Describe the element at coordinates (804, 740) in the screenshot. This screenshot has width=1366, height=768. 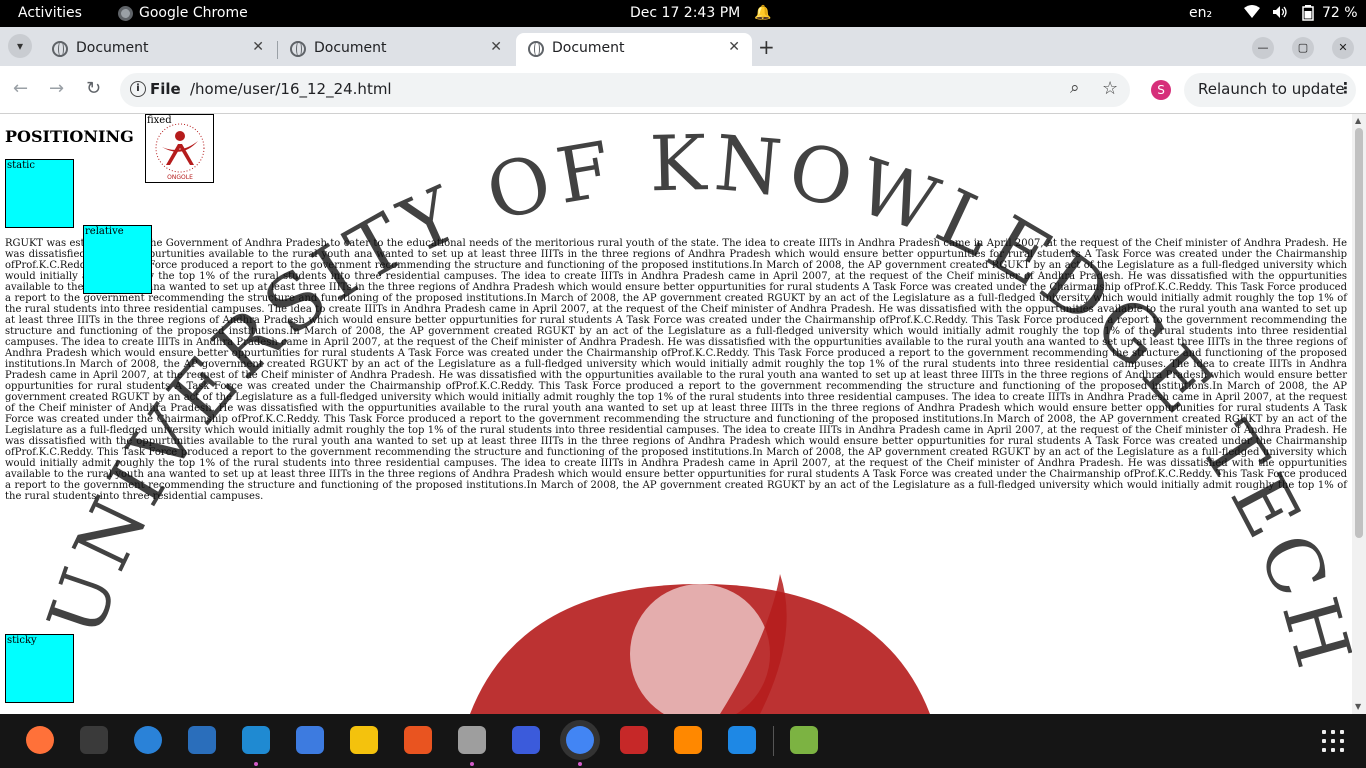
I see `trash-icon` at that location.